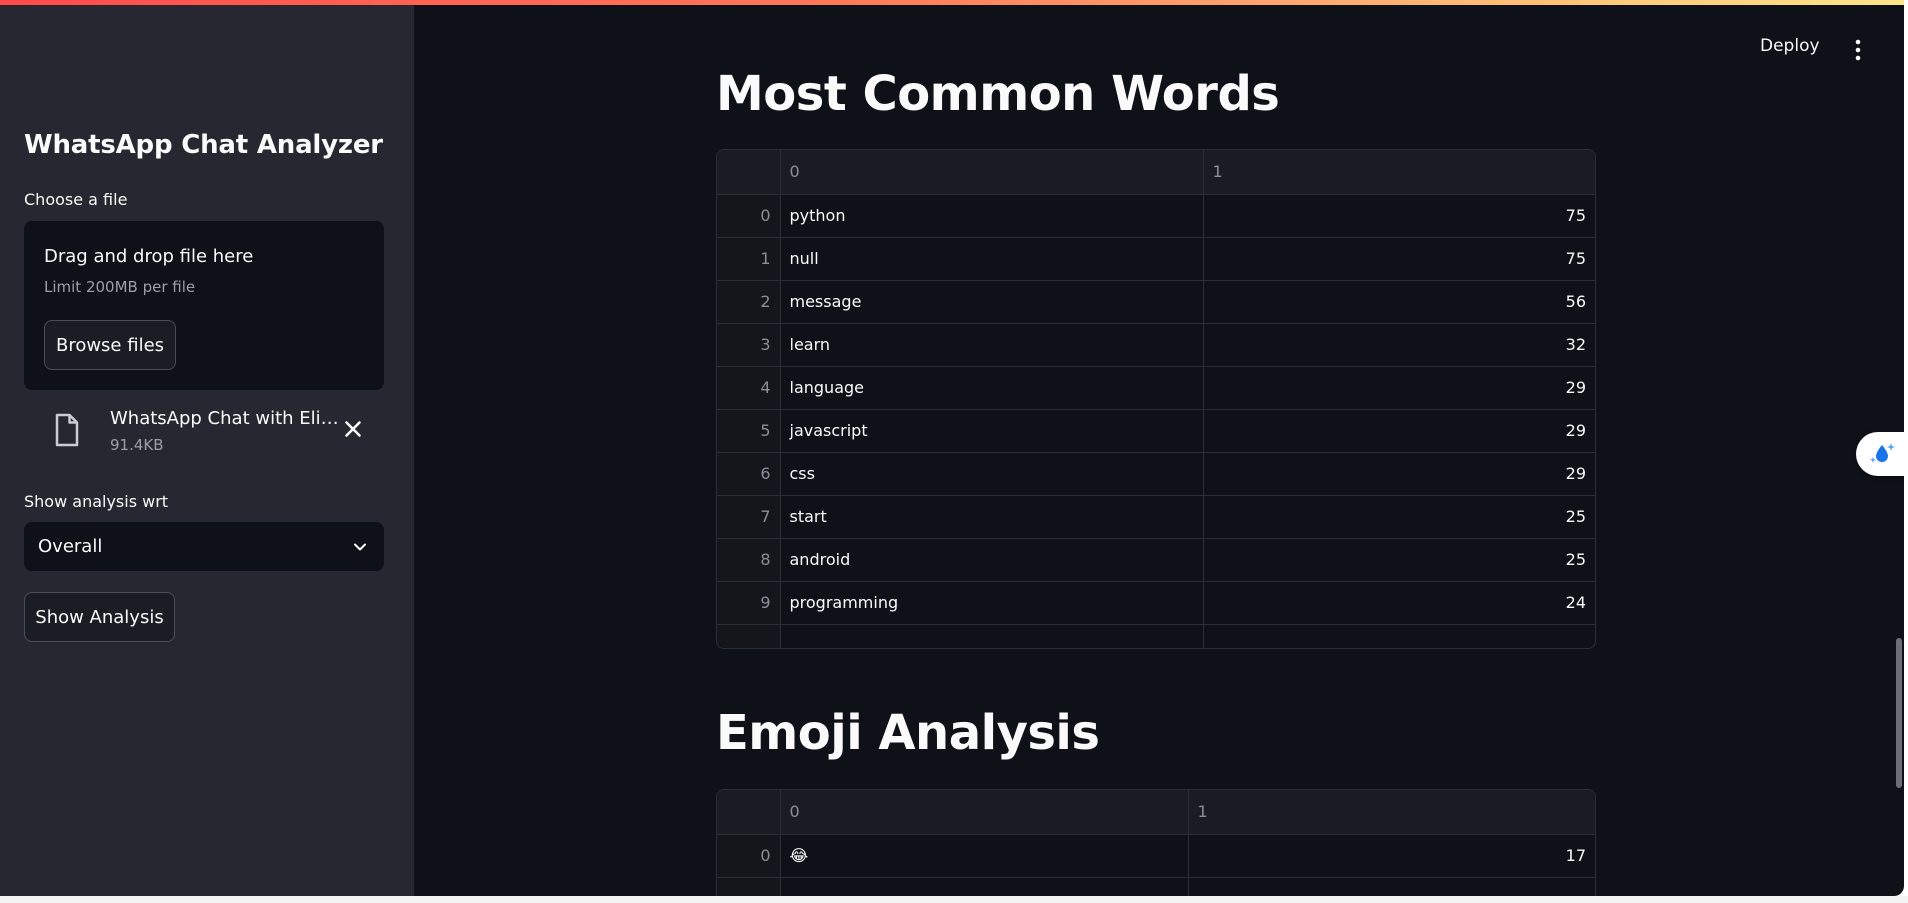 This screenshot has width=1908, height=903. I want to click on emoji-analysis-heading: Emoji Analysis, so click(908, 733).